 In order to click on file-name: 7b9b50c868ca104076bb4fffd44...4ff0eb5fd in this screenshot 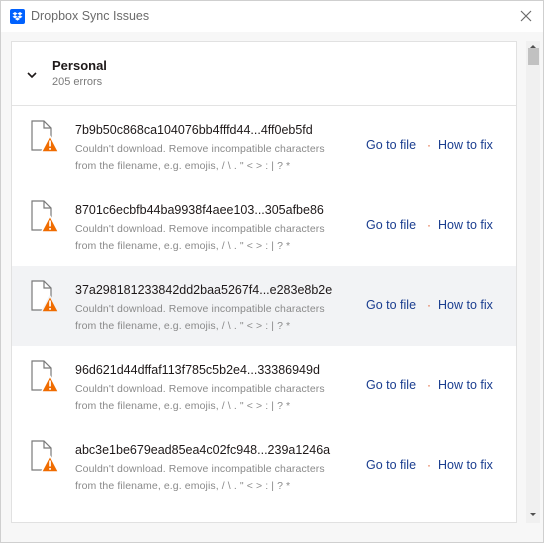, I will do `click(194, 130)`.